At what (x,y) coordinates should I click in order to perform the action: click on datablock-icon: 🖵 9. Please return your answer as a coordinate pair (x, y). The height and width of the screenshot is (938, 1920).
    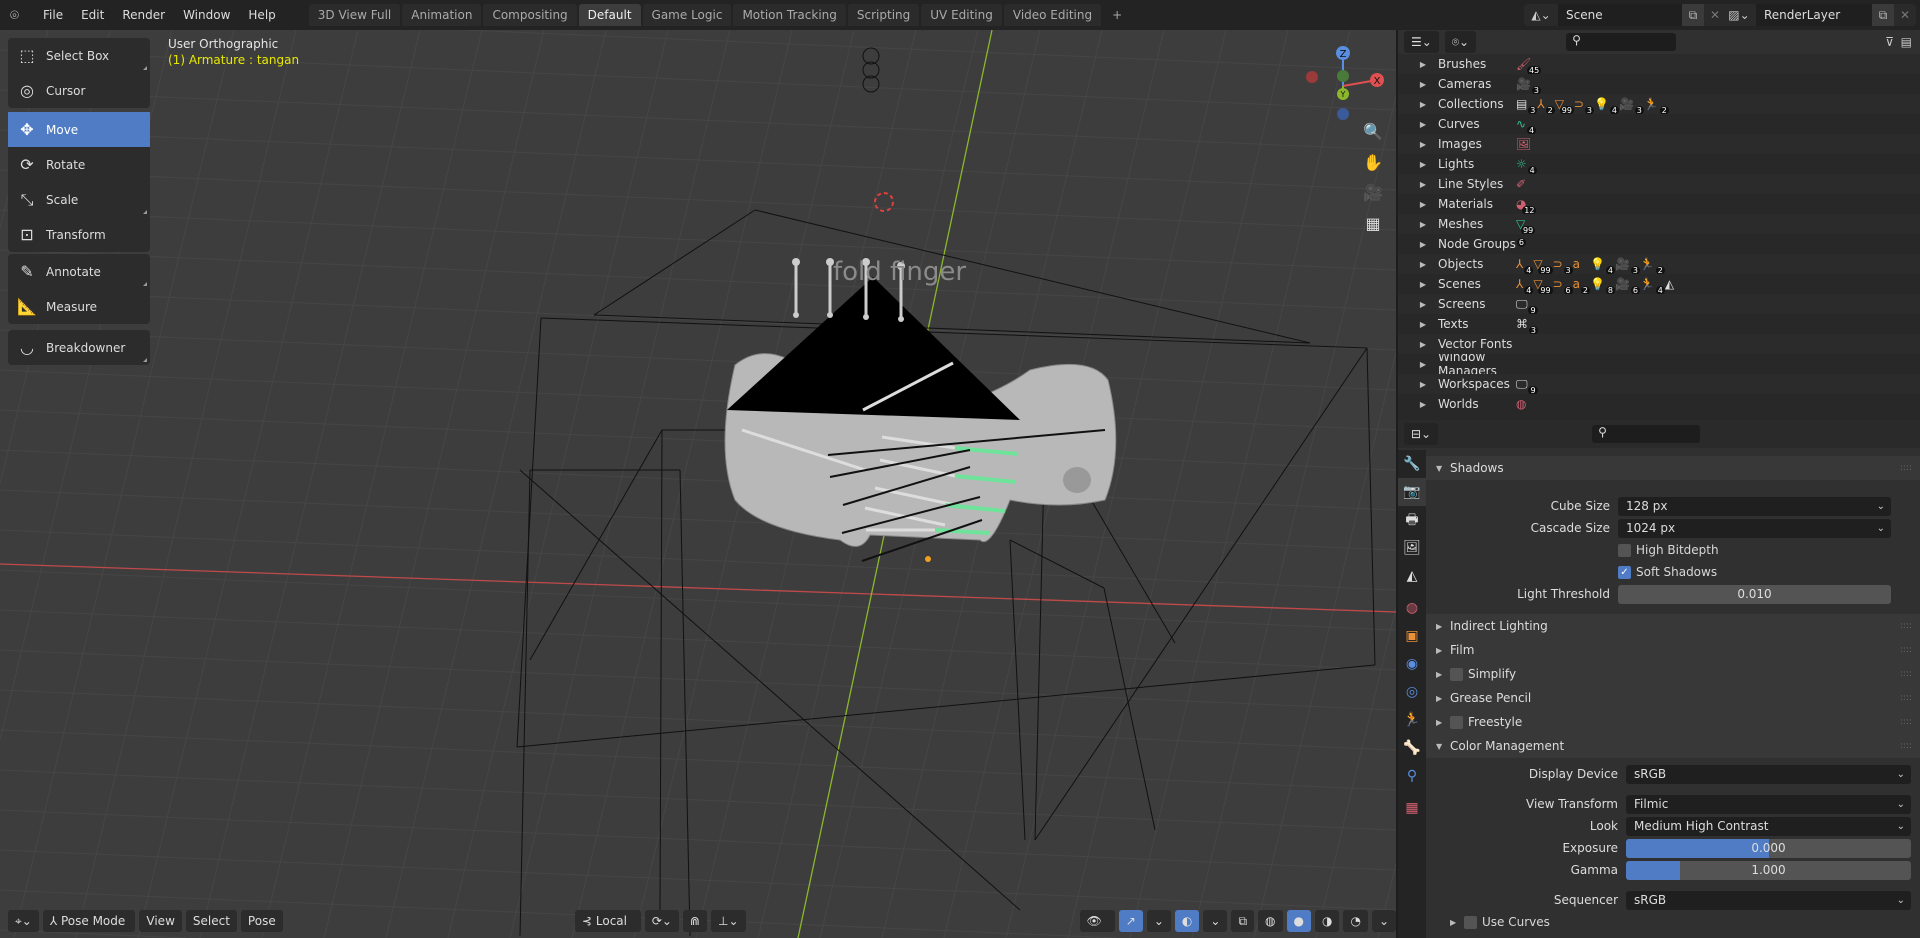
    Looking at the image, I should click on (1527, 385).